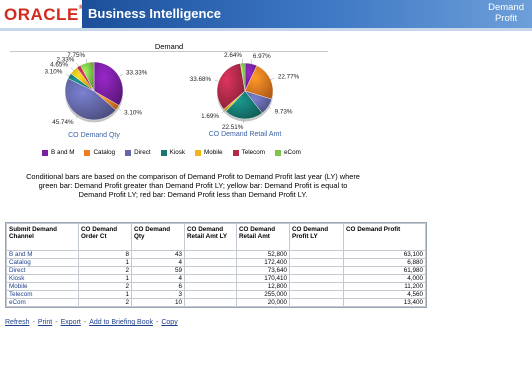  I want to click on qty-cell: 59, so click(158, 270).